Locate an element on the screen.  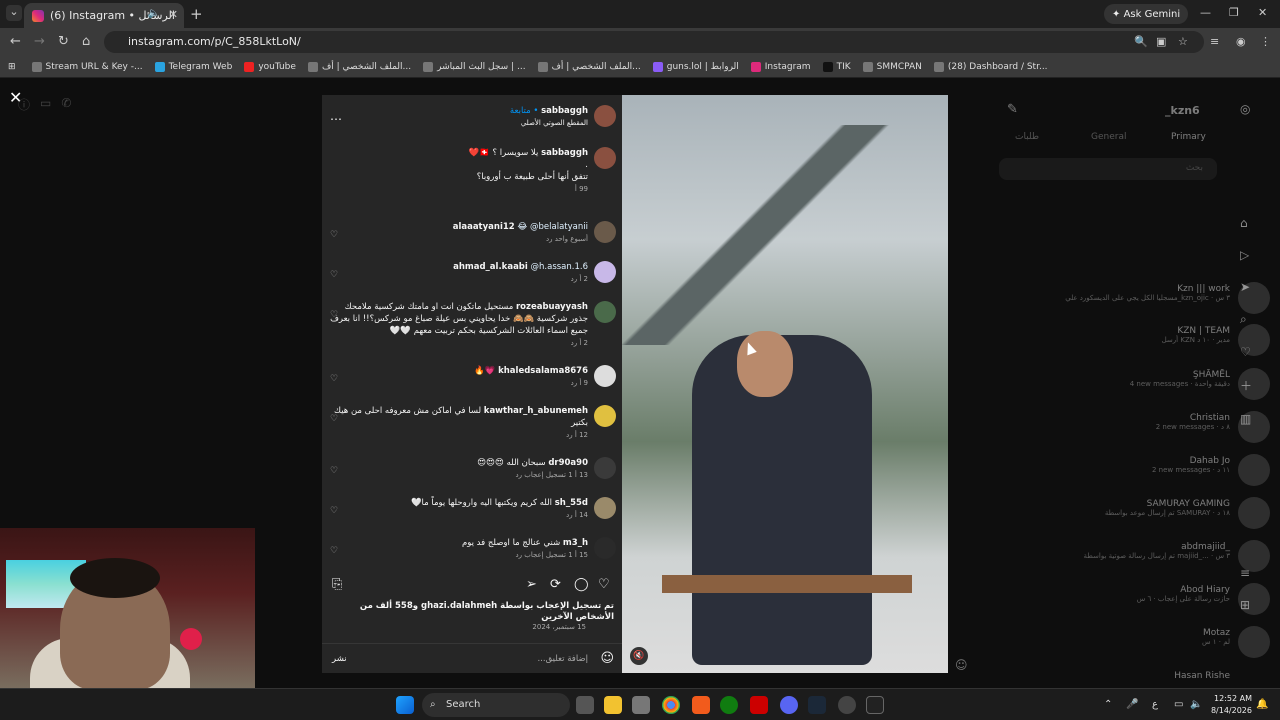
discord-icon is located at coordinates (789, 705).